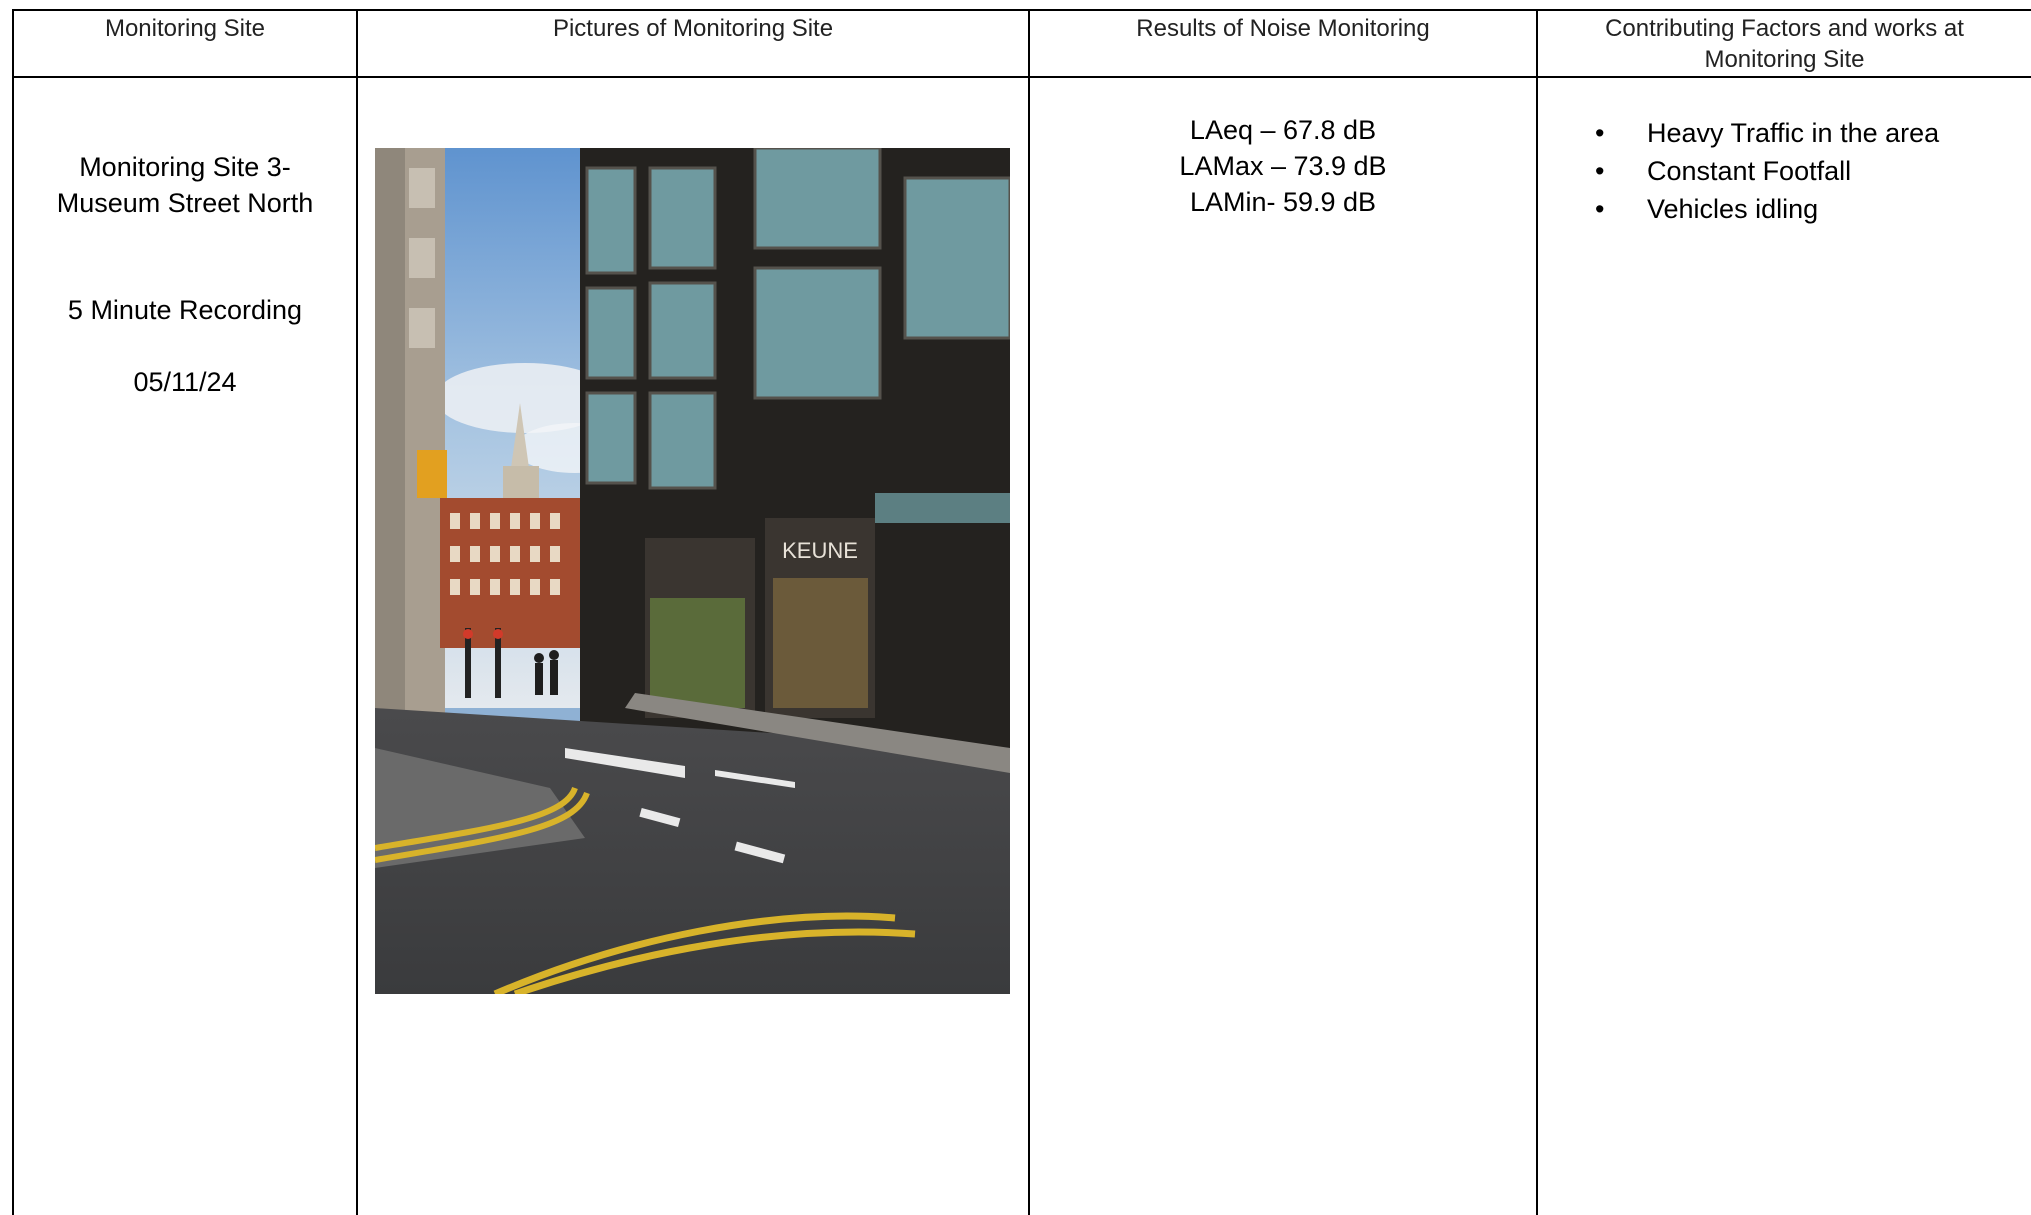 The width and height of the screenshot is (2031, 1215). Describe the element at coordinates (1749, 171) in the screenshot. I see `factor-footfall: Constant Footfall` at that location.